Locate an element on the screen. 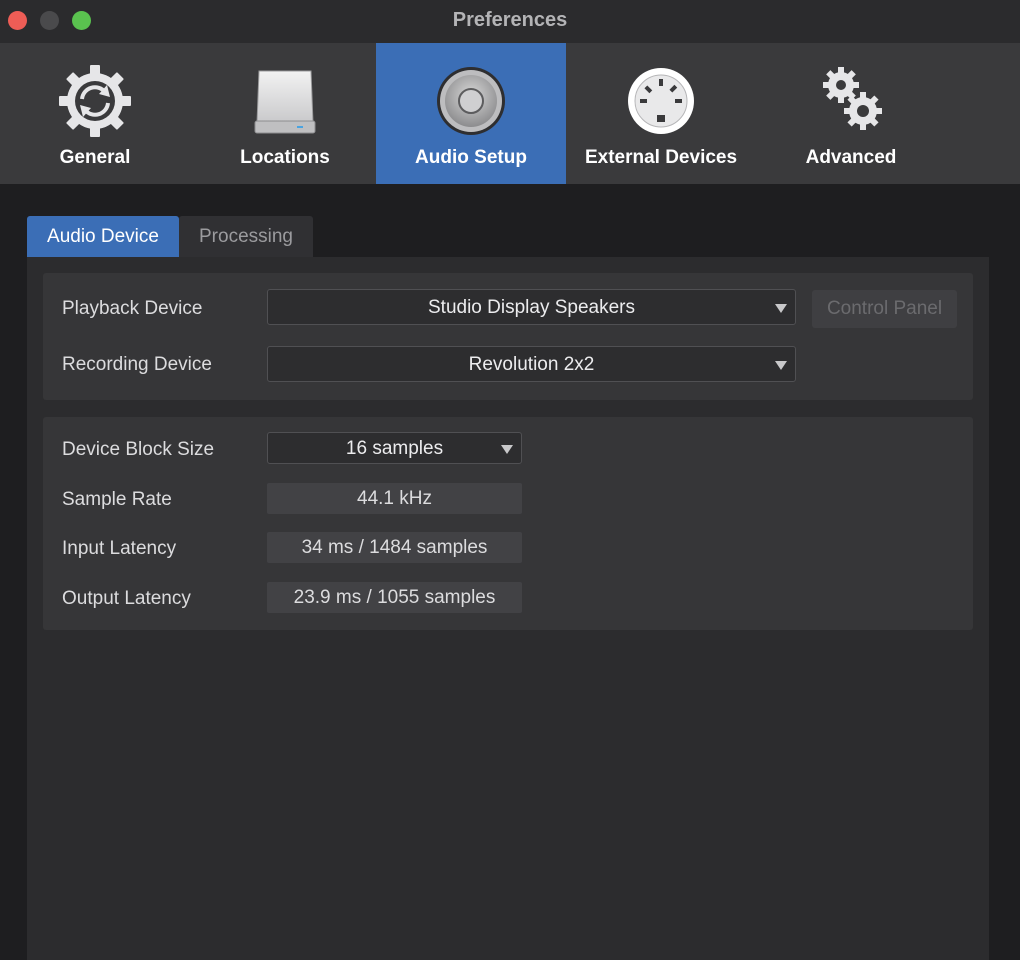 This screenshot has height=960, width=1020. toolbar-label-locations: Locations is located at coordinates (285, 157).